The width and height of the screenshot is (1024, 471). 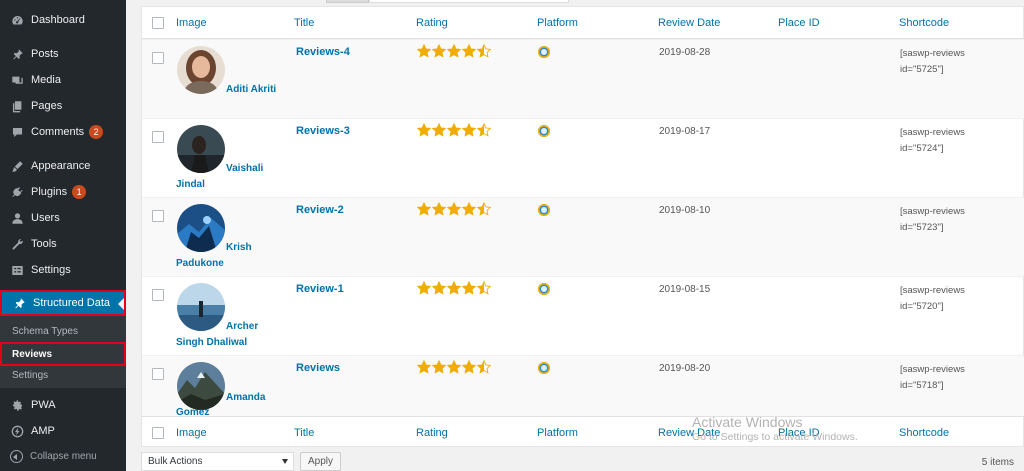 I want to click on select-all-checkbox-footer, so click(x=158, y=433).